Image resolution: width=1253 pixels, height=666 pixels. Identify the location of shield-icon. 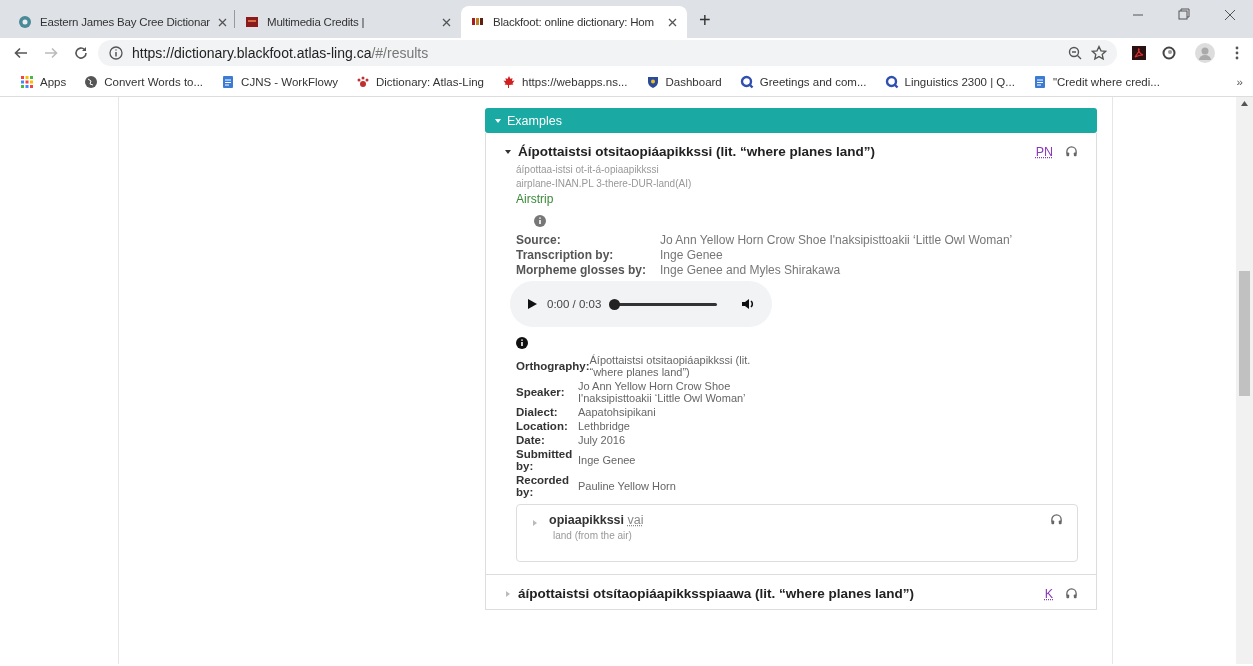
(652, 82).